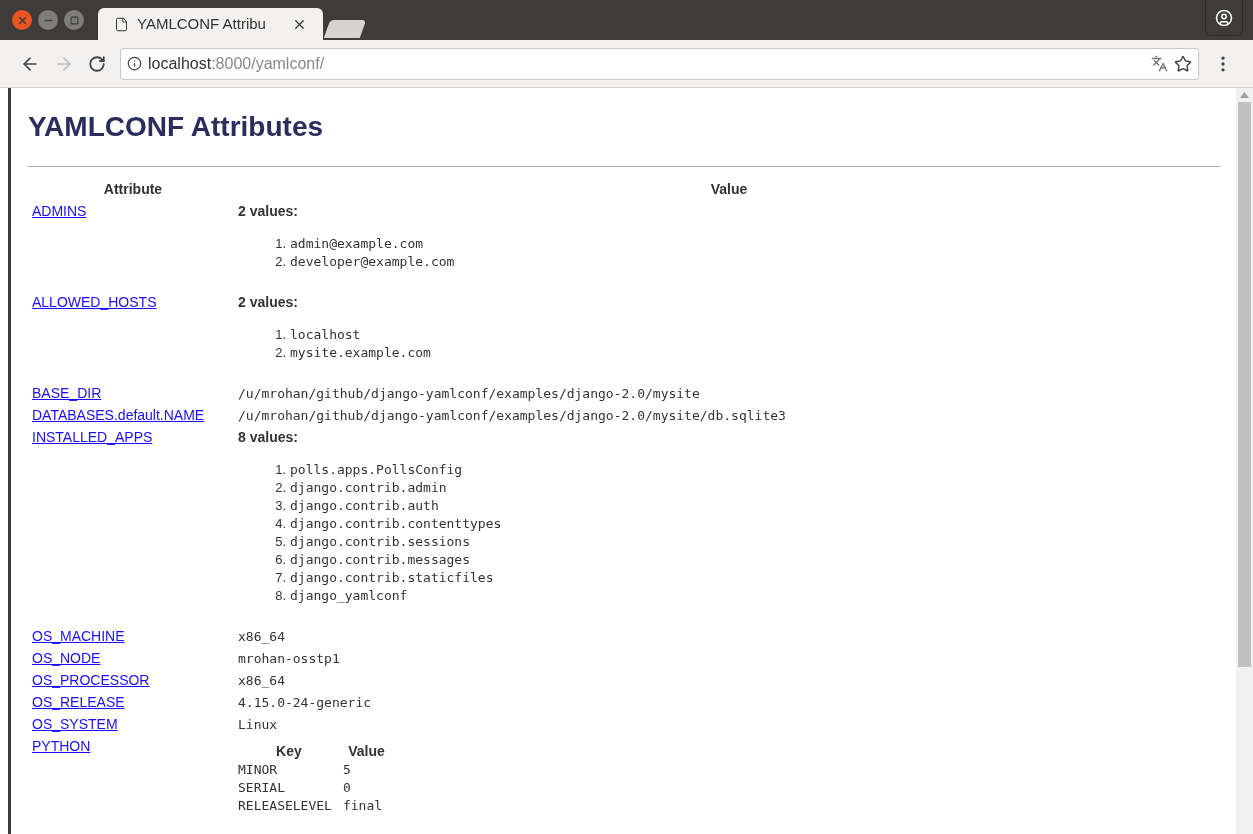 The width and height of the screenshot is (1253, 834). What do you see at coordinates (659, 63) in the screenshot?
I see `address-bar: localhost:8000/yamlconf/` at bounding box center [659, 63].